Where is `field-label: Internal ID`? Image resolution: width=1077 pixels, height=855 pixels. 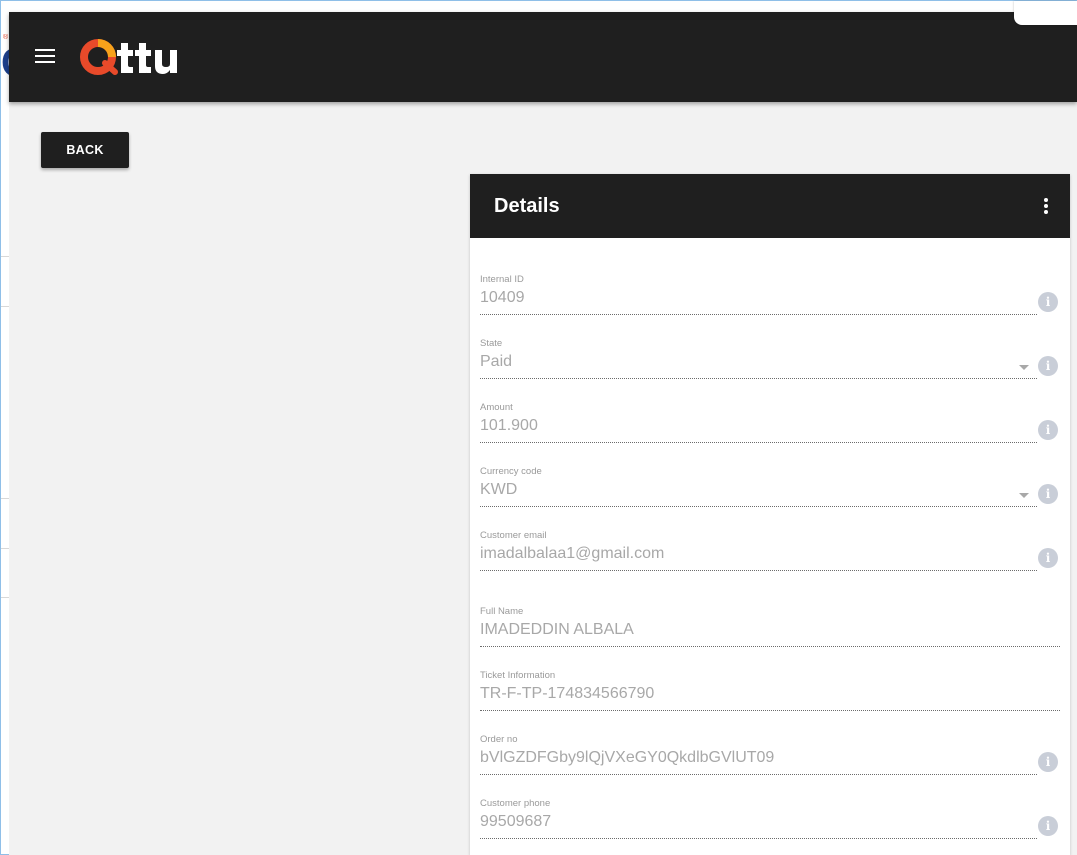 field-label: Internal ID is located at coordinates (502, 279).